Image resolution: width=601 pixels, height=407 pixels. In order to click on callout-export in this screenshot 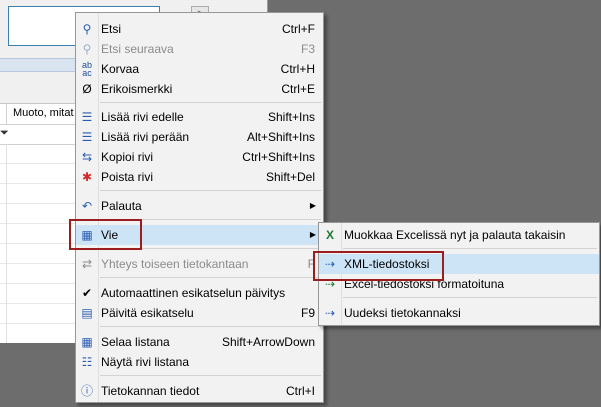, I will do `click(105, 234)`.